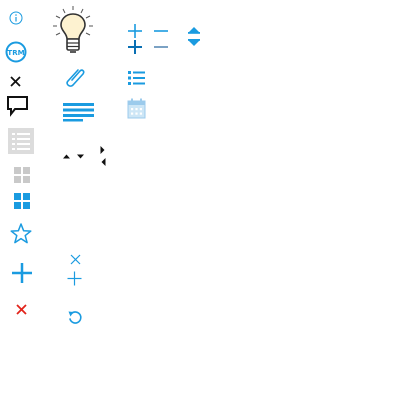  What do you see at coordinates (16, 18) in the screenshot?
I see `info-icon` at bounding box center [16, 18].